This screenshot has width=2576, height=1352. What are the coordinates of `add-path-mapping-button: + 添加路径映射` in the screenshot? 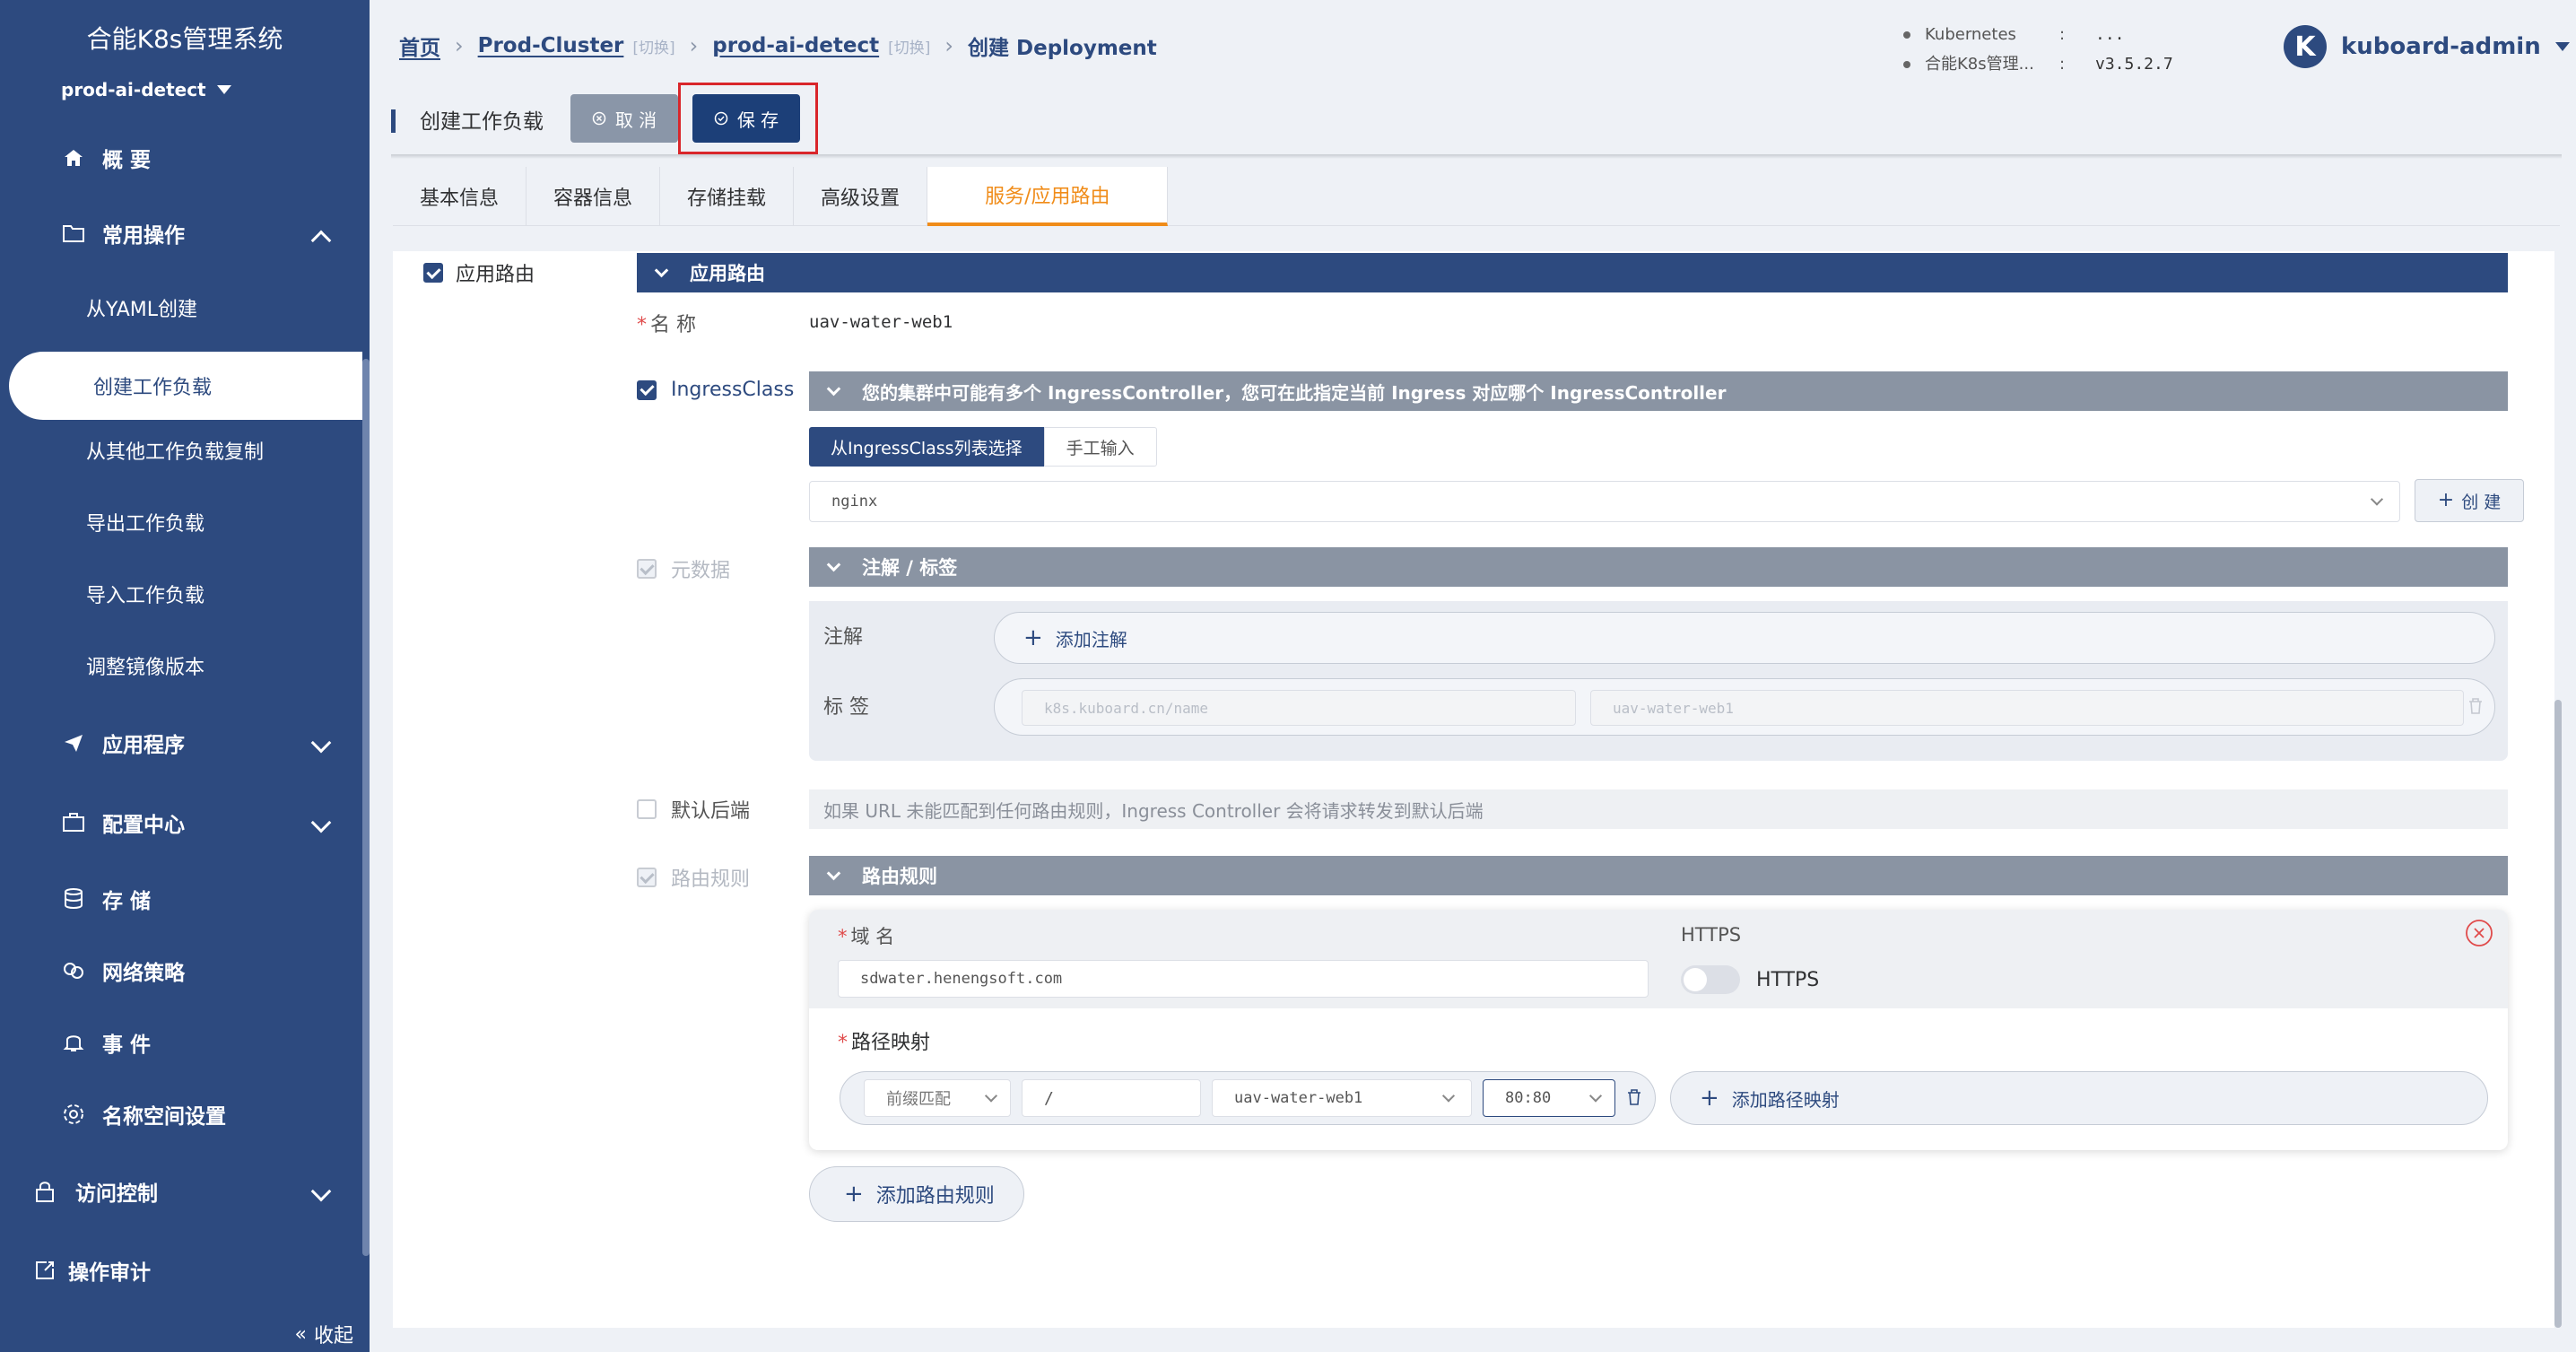 It's located at (2079, 1098).